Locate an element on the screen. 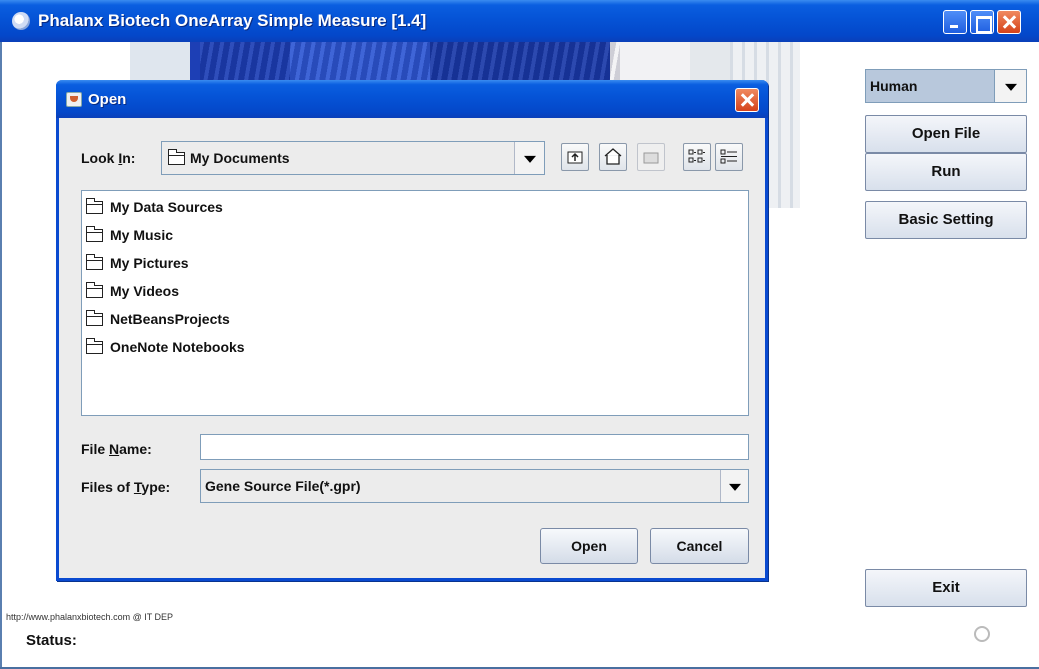 This screenshot has width=1039, height=669. java-cup-icon is located at coordinates (74, 99).